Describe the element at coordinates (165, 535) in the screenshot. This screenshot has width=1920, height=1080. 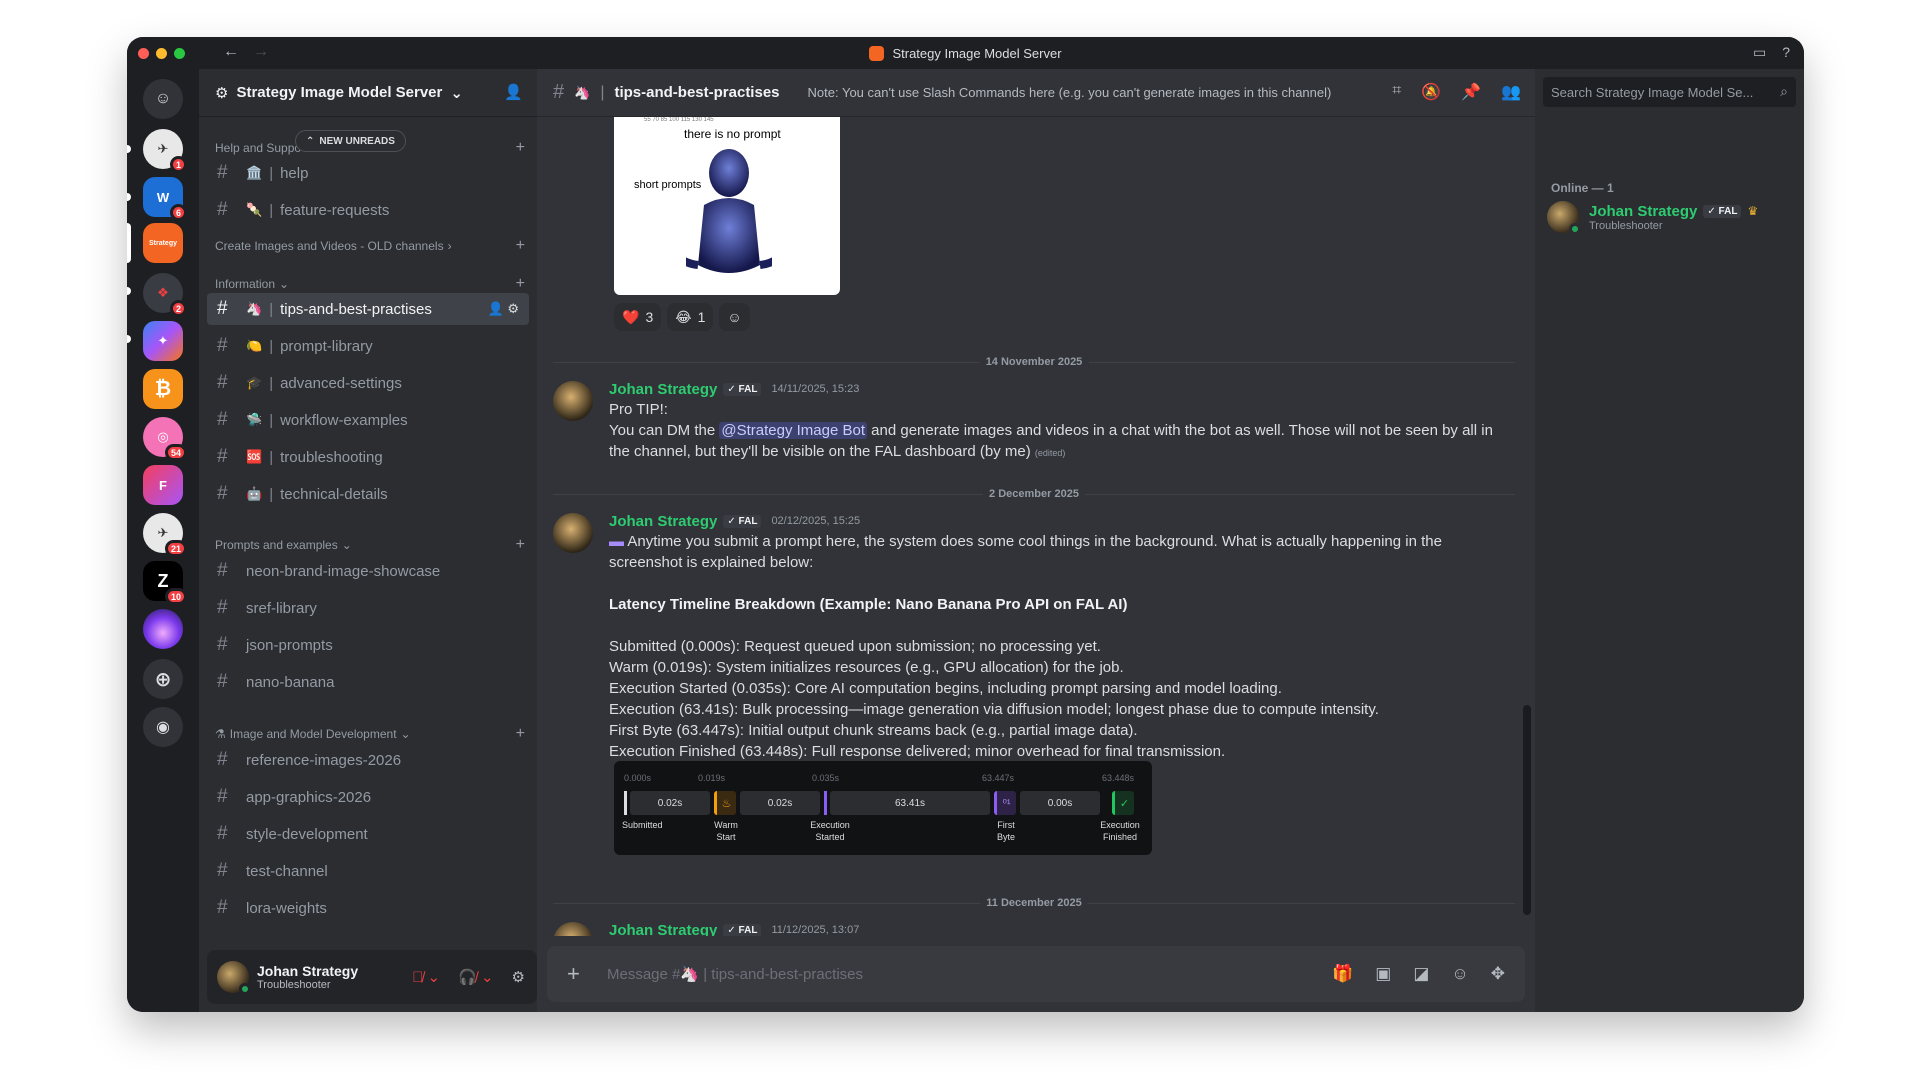
I see `server-9: ✈ 21` at that location.